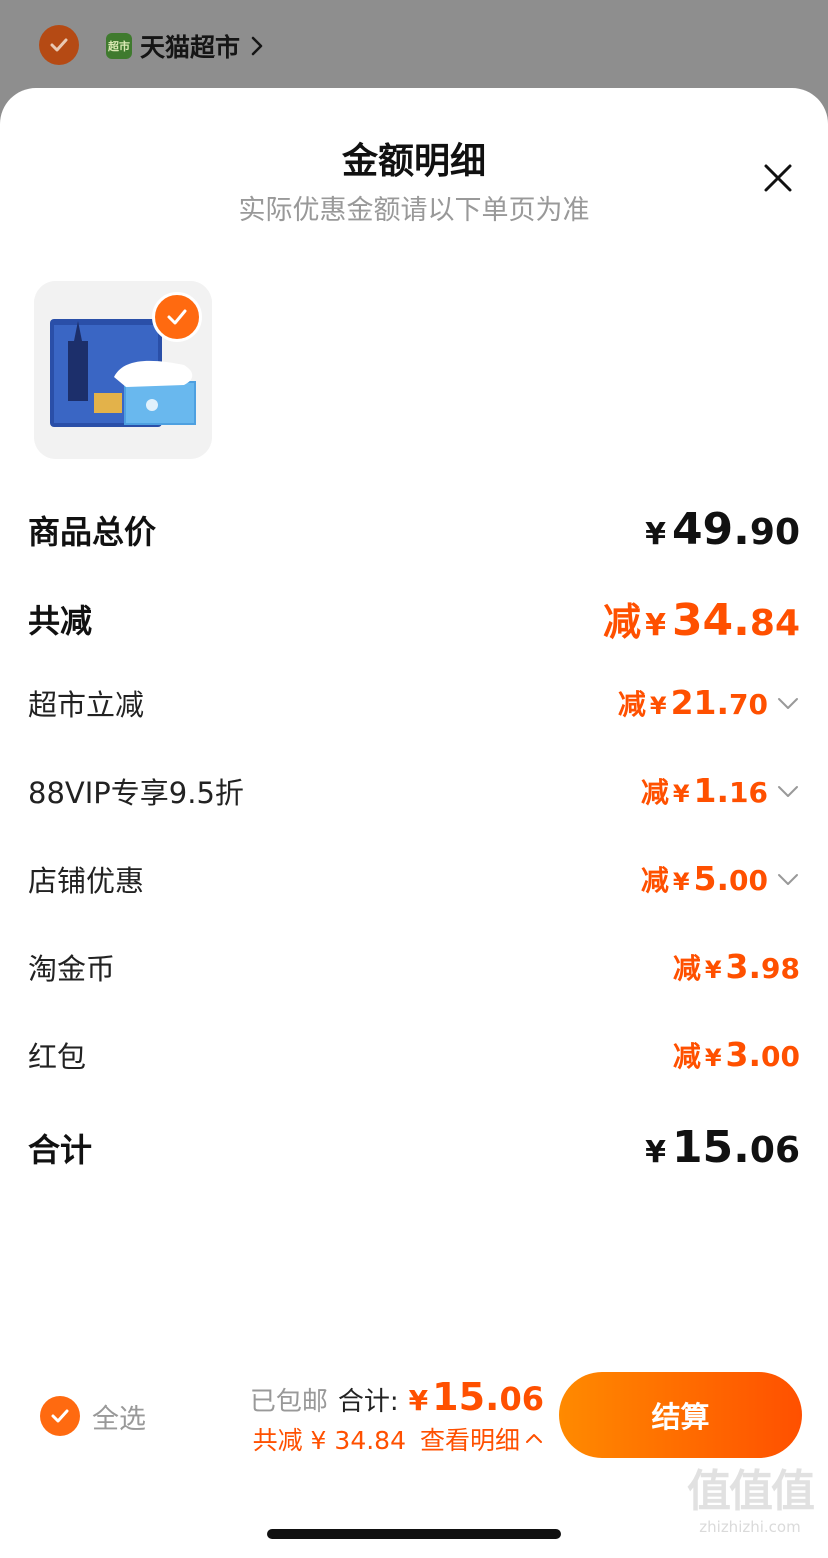 This screenshot has height=1558, width=828. Describe the element at coordinates (119, 1419) in the screenshot. I see `select-all-label: 全选` at that location.